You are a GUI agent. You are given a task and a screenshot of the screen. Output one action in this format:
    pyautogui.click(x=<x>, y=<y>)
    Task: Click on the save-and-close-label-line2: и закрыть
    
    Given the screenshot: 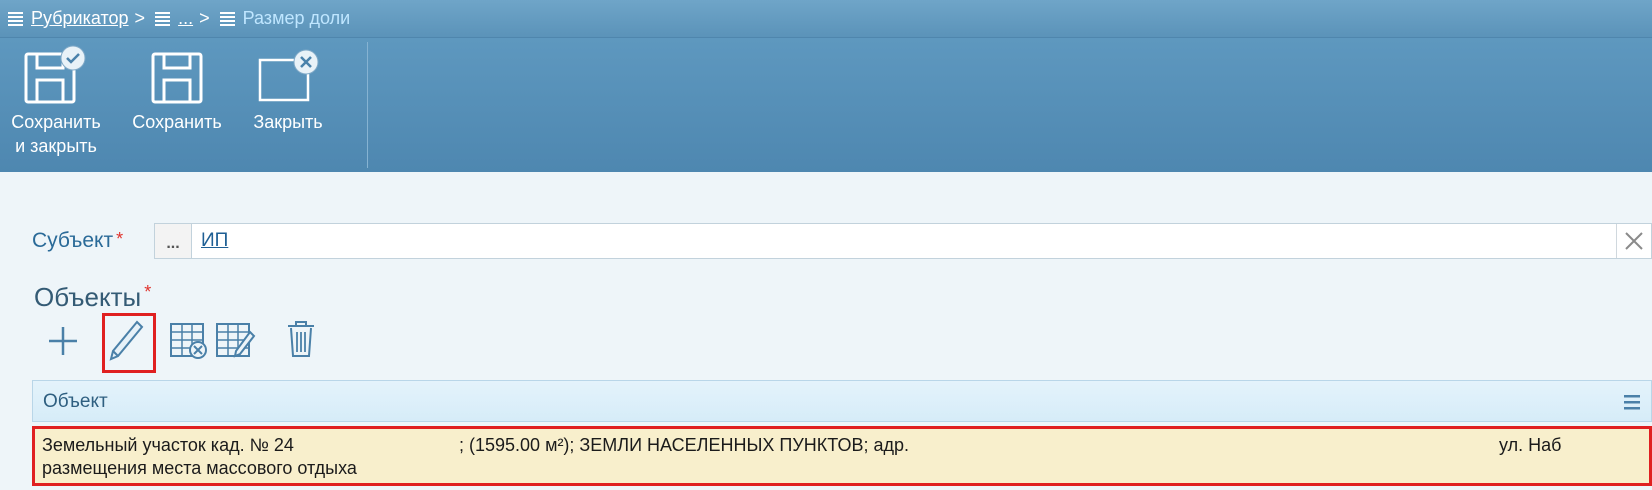 What is the action you would take?
    pyautogui.click(x=56, y=146)
    